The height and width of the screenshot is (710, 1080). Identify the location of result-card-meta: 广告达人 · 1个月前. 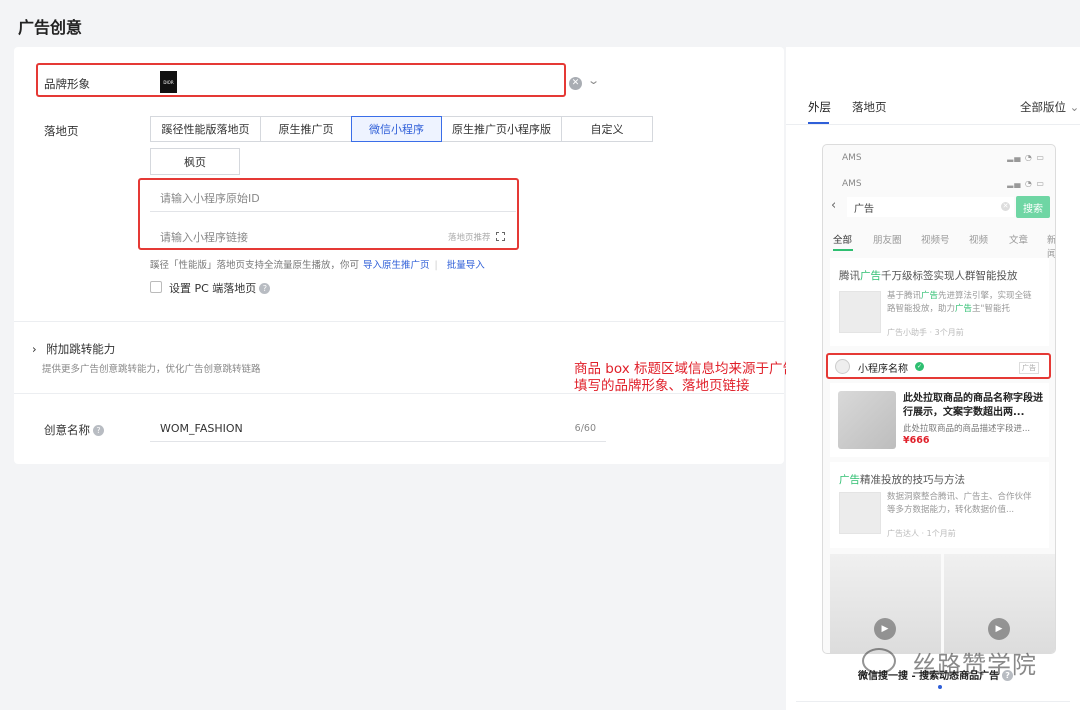
(921, 533).